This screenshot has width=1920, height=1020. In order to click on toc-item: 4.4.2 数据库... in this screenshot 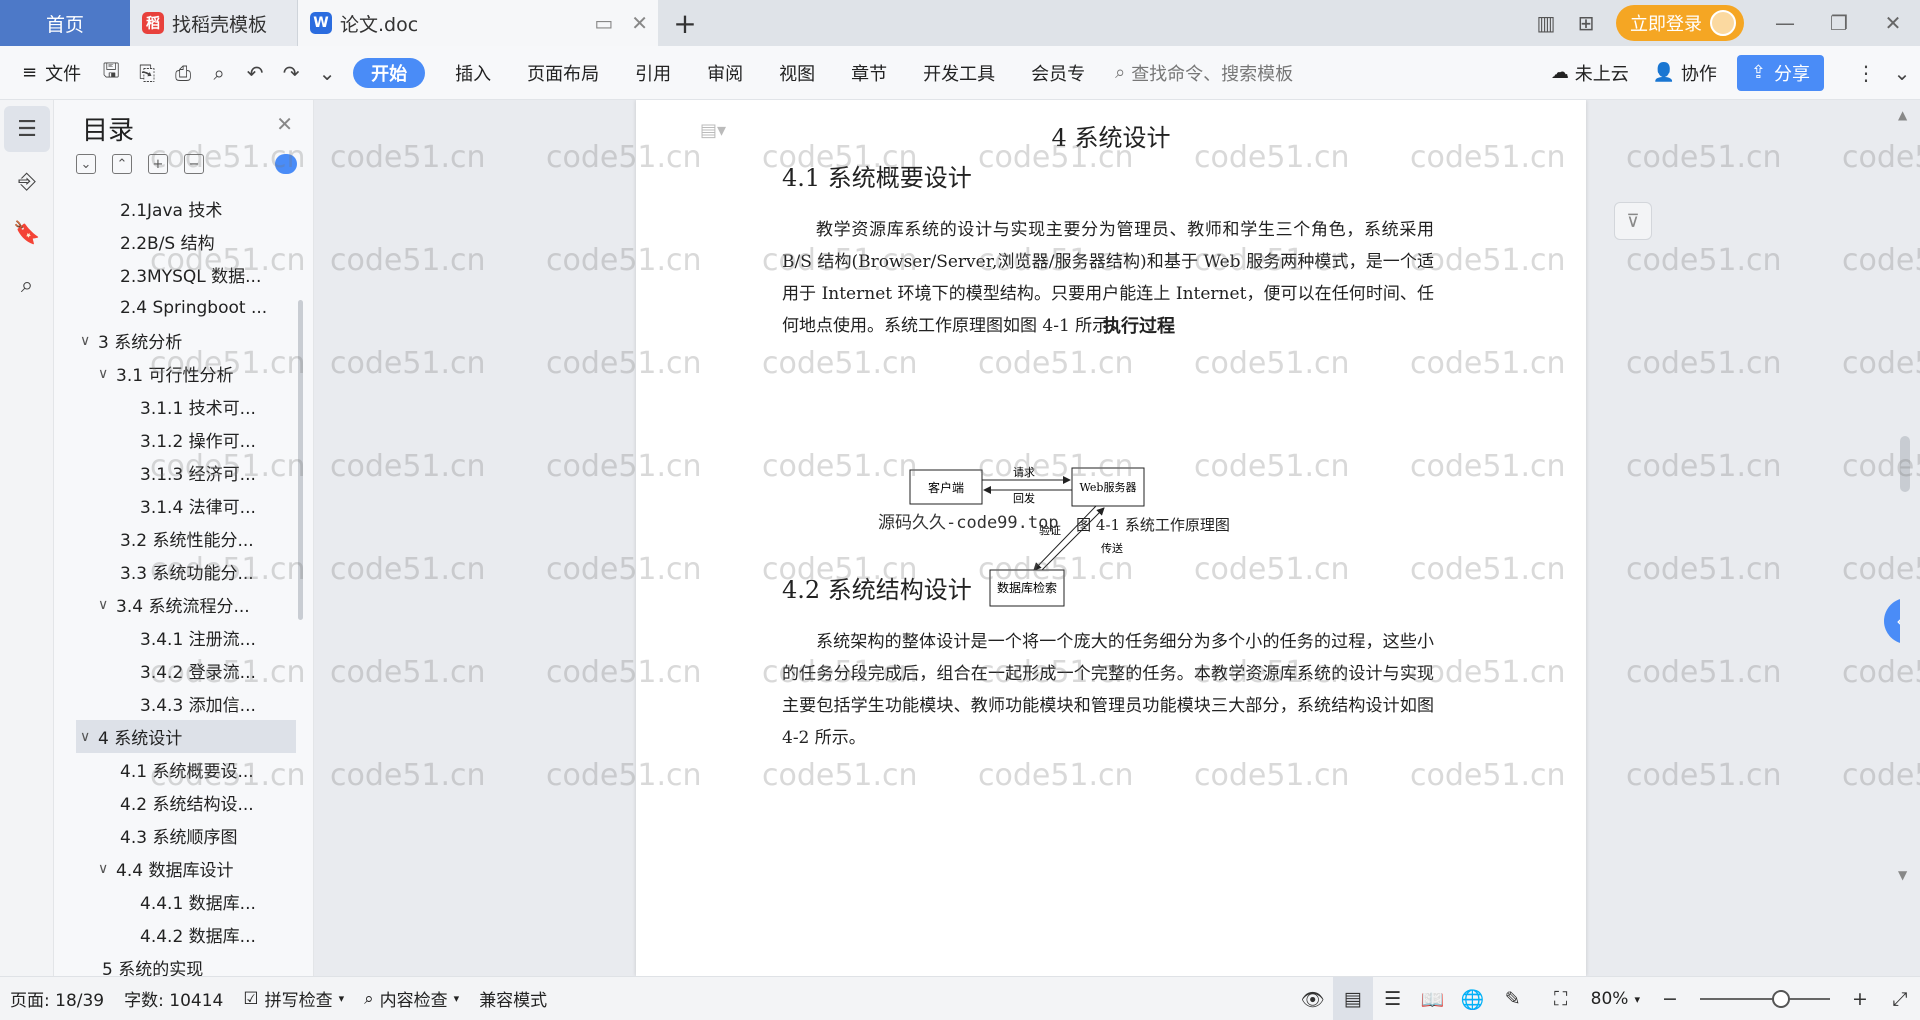, I will do `click(186, 934)`.